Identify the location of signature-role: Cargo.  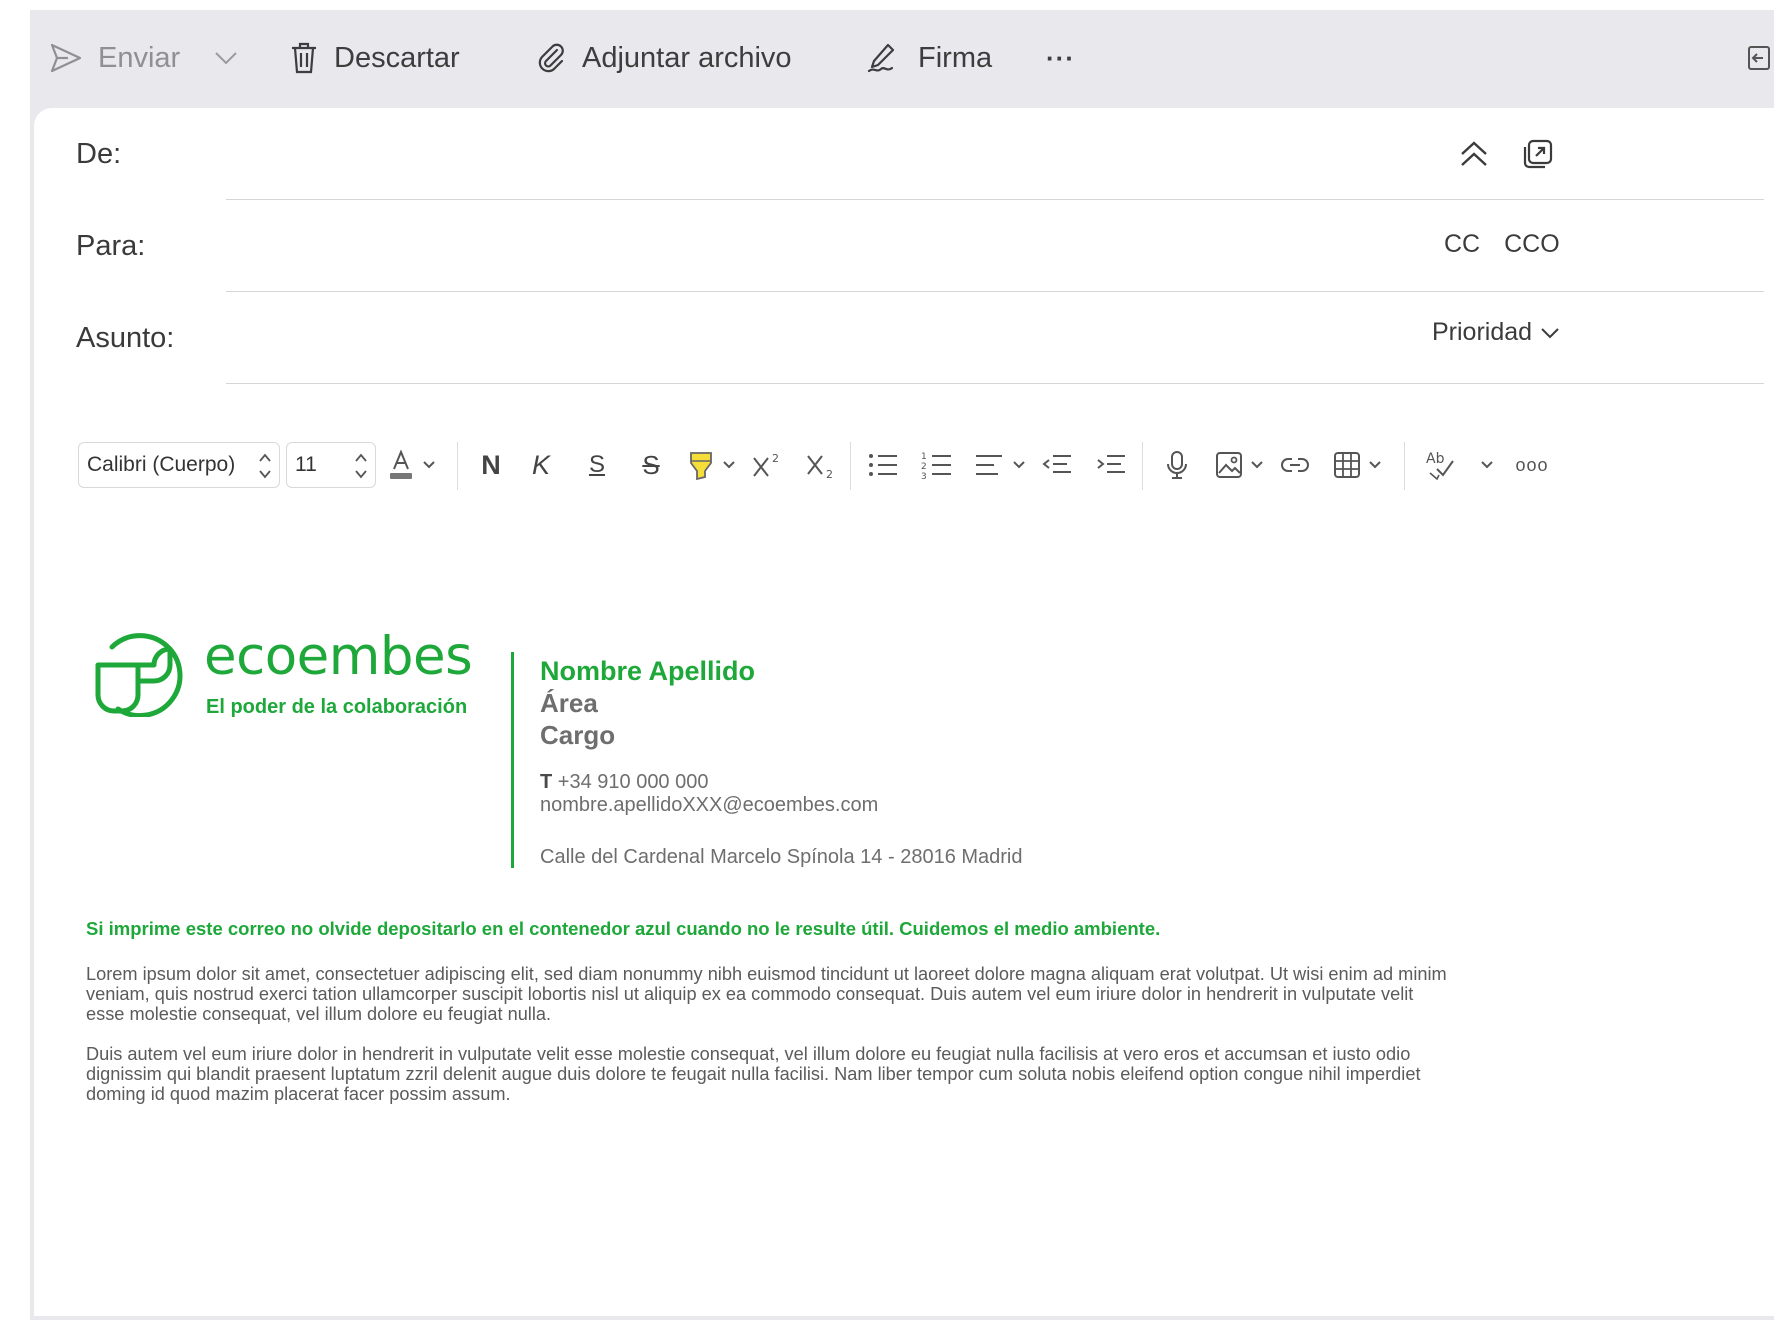
(578, 735).